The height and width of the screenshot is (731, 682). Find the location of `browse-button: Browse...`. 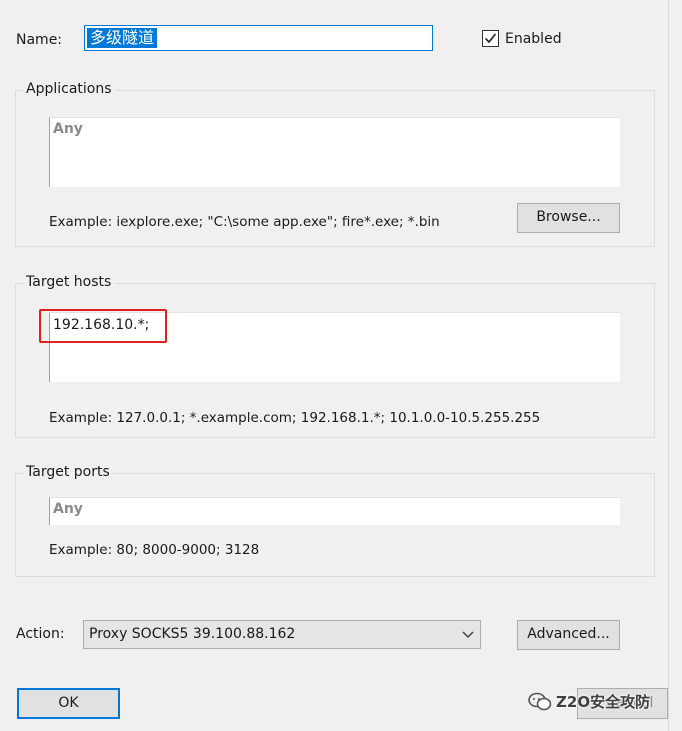

browse-button: Browse... is located at coordinates (568, 218).